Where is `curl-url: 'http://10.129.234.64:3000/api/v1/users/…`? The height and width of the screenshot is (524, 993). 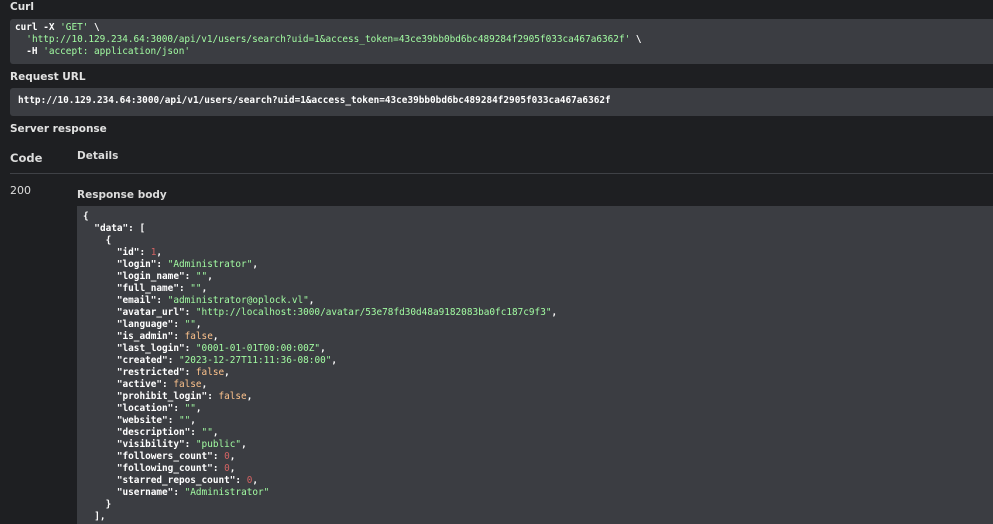 curl-url: 'http://10.129.234.64:3000/api/v1/users/… is located at coordinates (328, 39).